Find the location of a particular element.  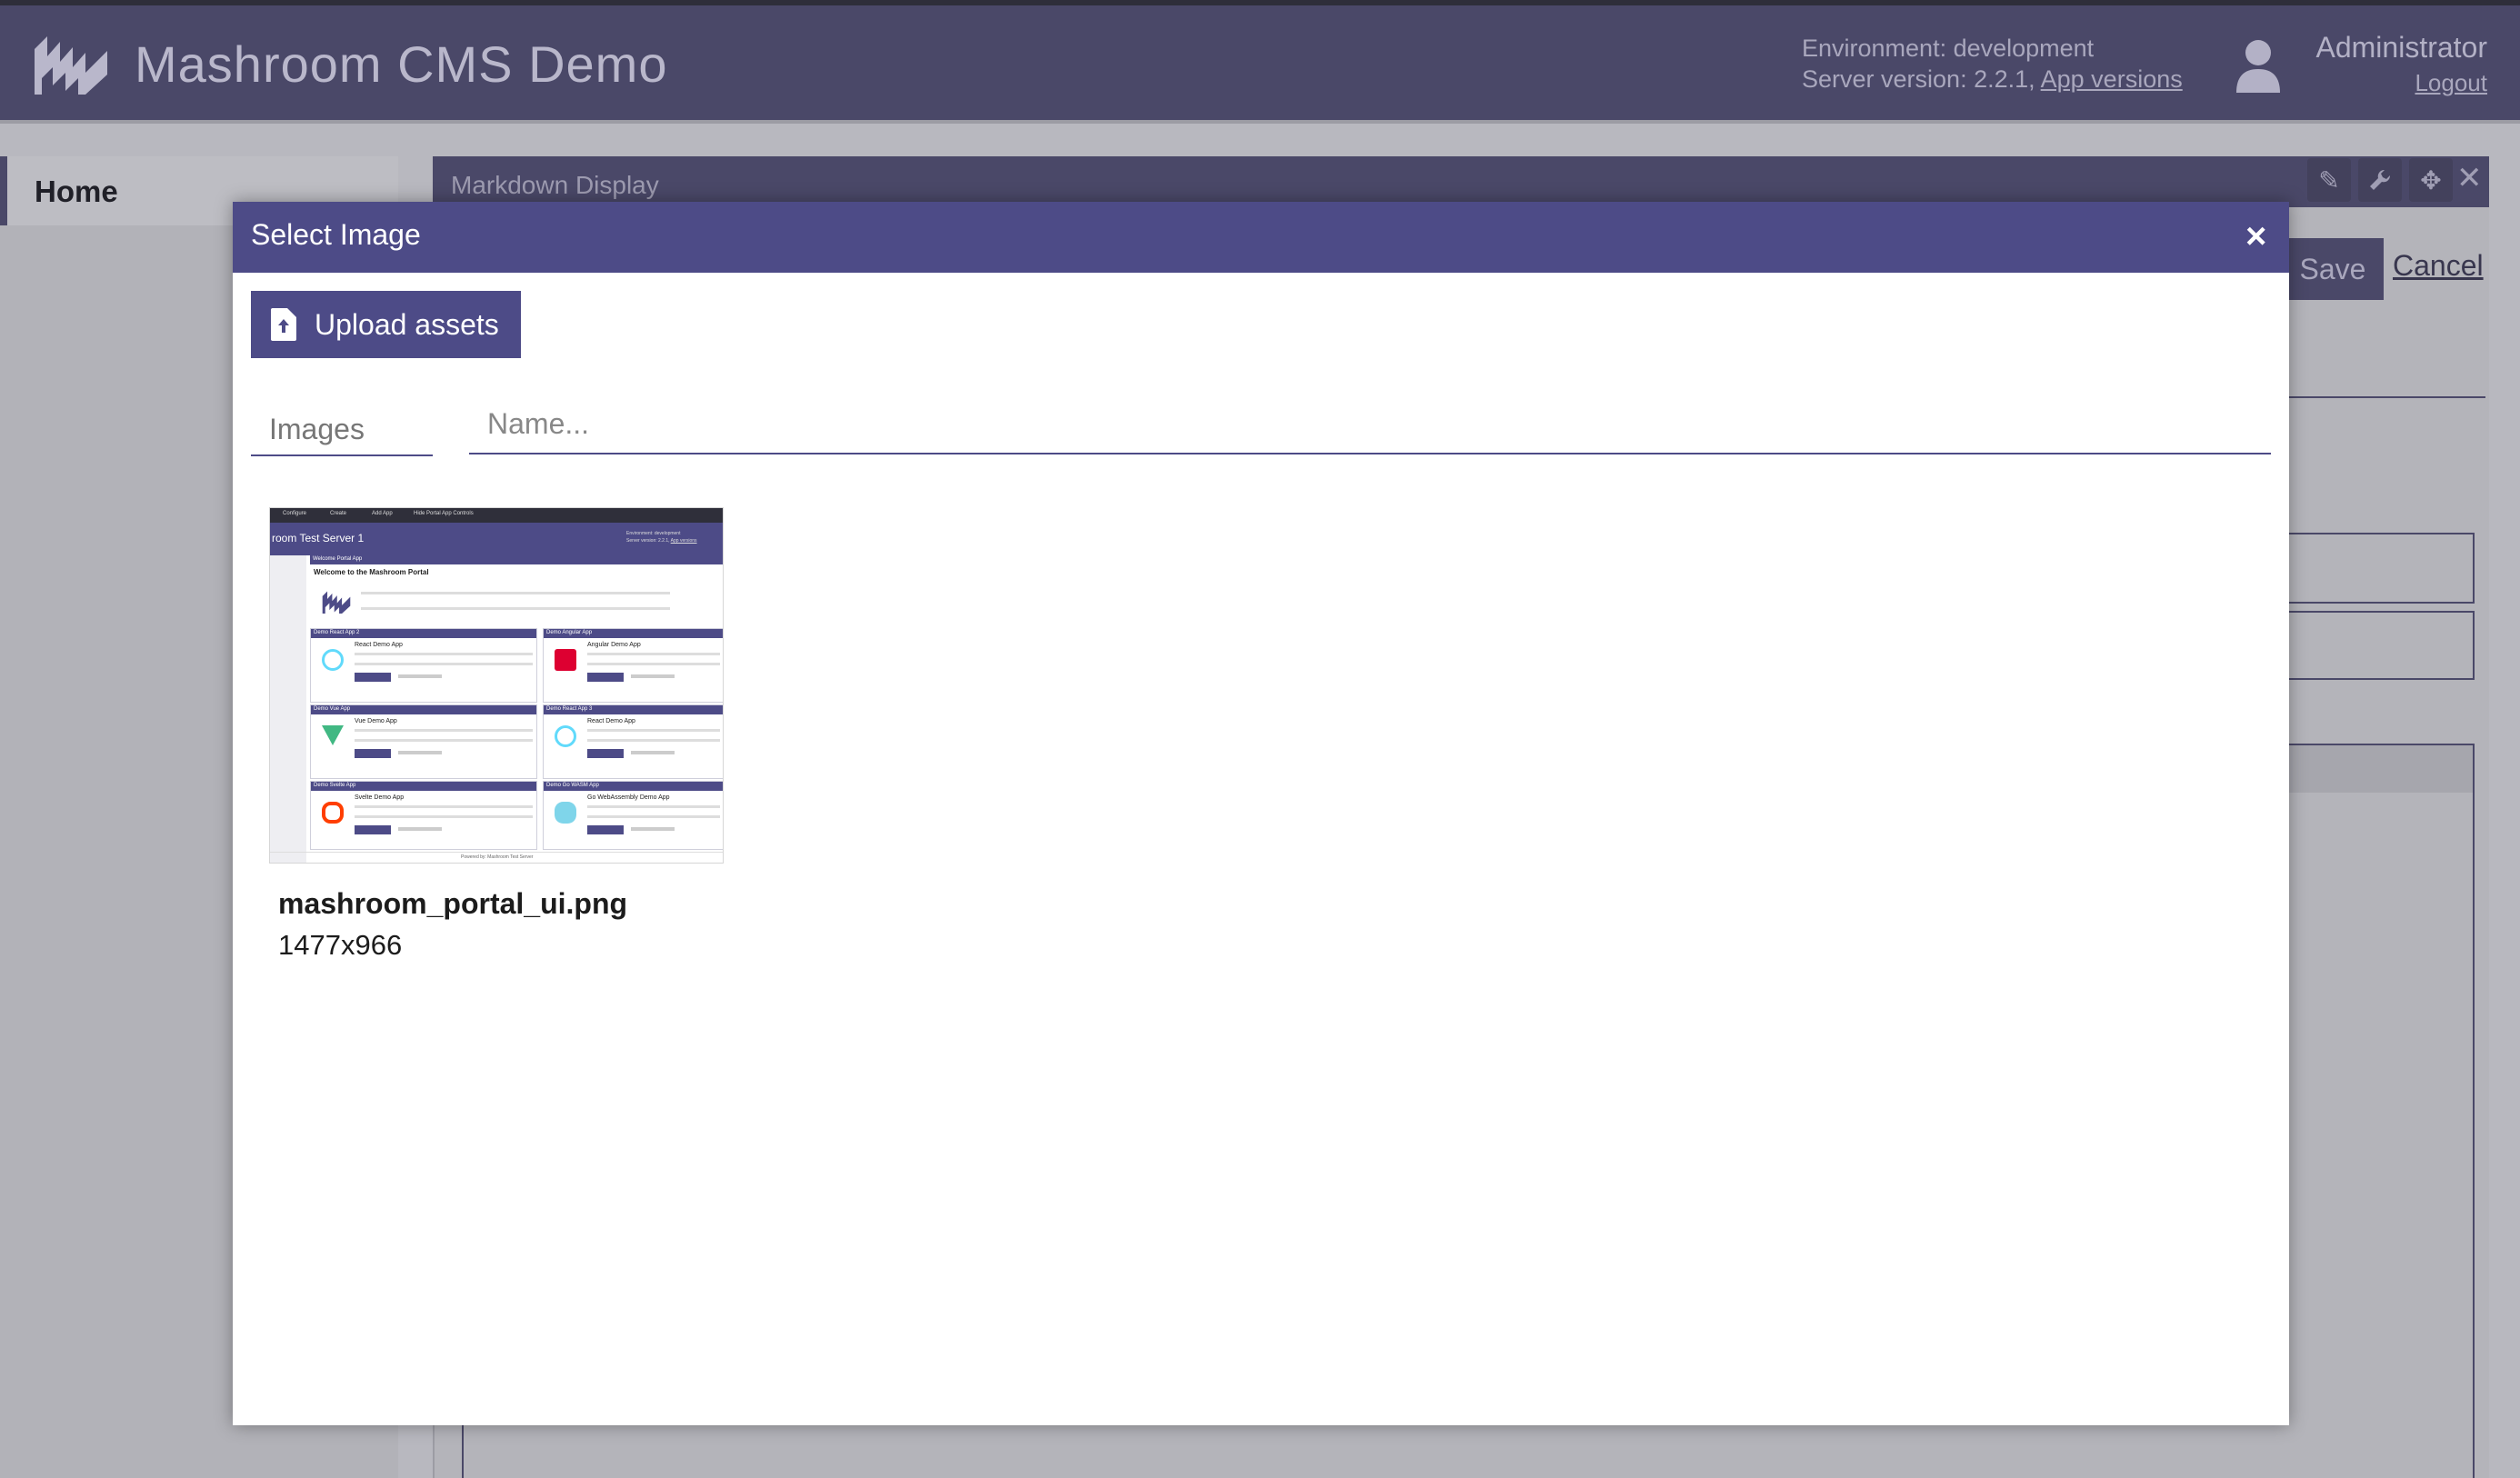

wrench-icon is located at coordinates (2380, 180).